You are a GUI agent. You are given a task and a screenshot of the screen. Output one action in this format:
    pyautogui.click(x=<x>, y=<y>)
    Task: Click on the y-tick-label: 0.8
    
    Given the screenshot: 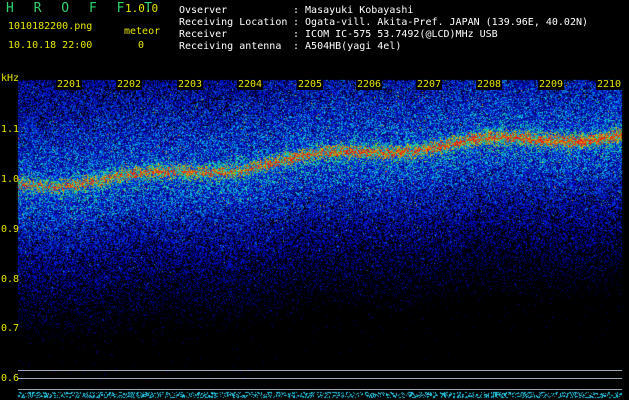 What is the action you would take?
    pyautogui.click(x=10, y=279)
    